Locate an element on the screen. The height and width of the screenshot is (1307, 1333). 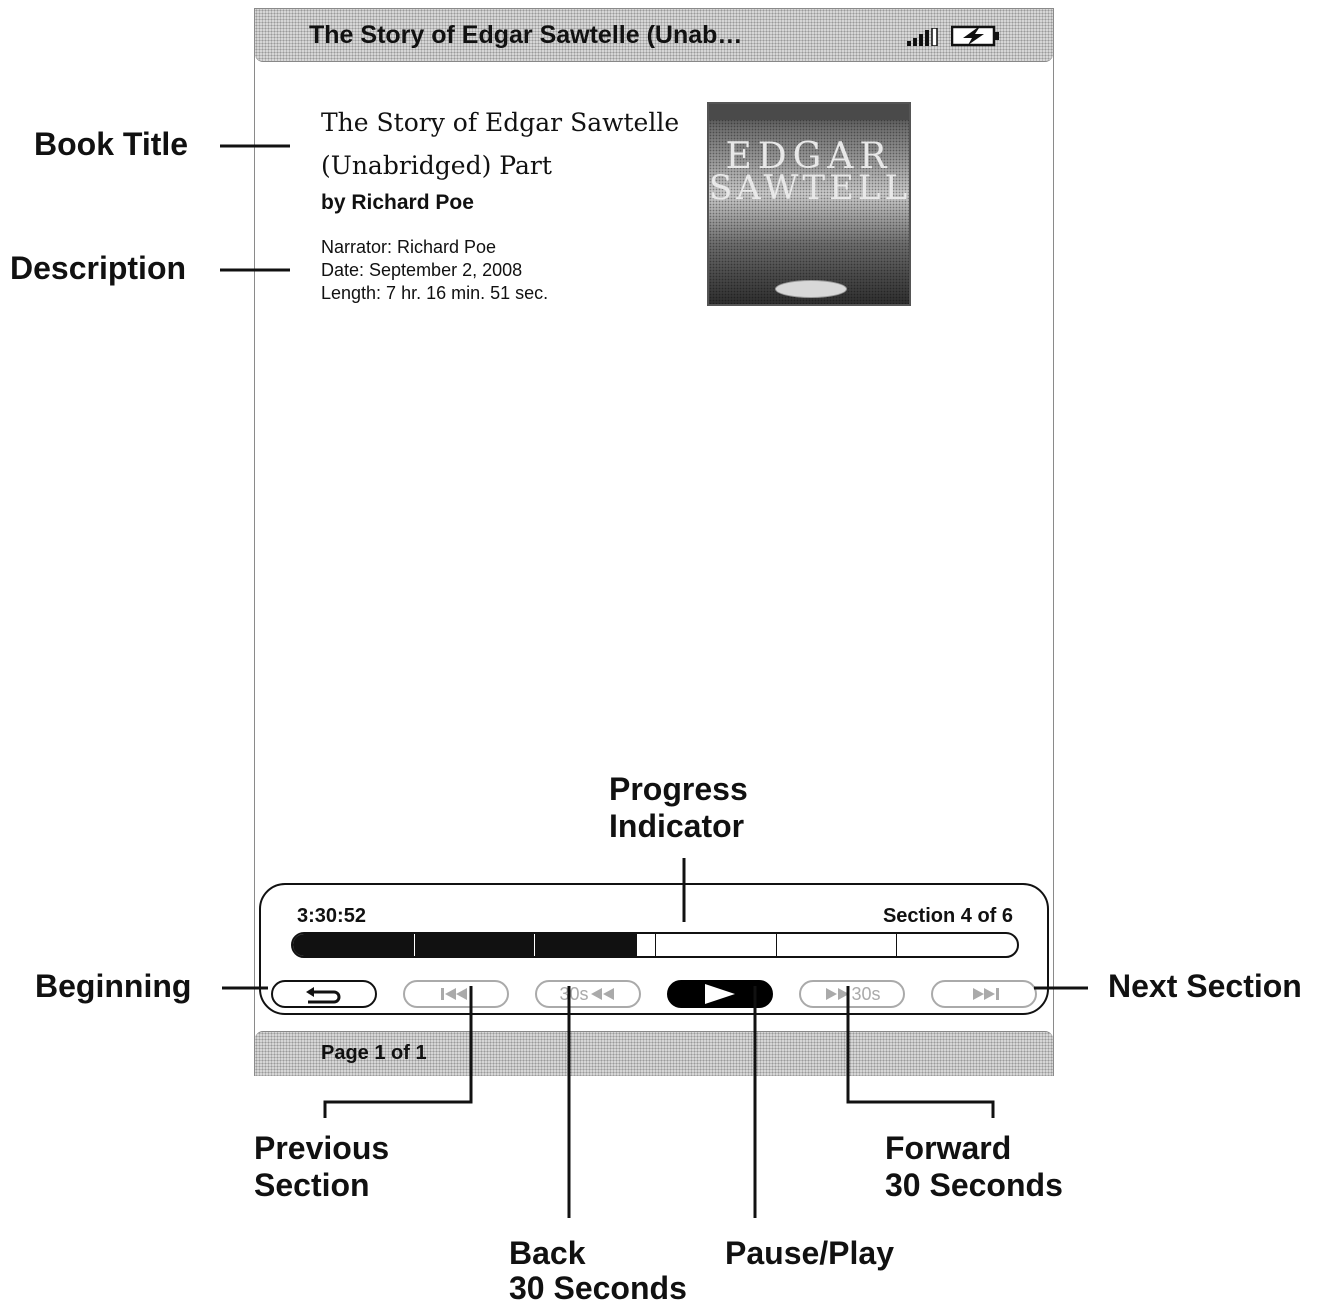
pause-play-button is located at coordinates (720, 994).